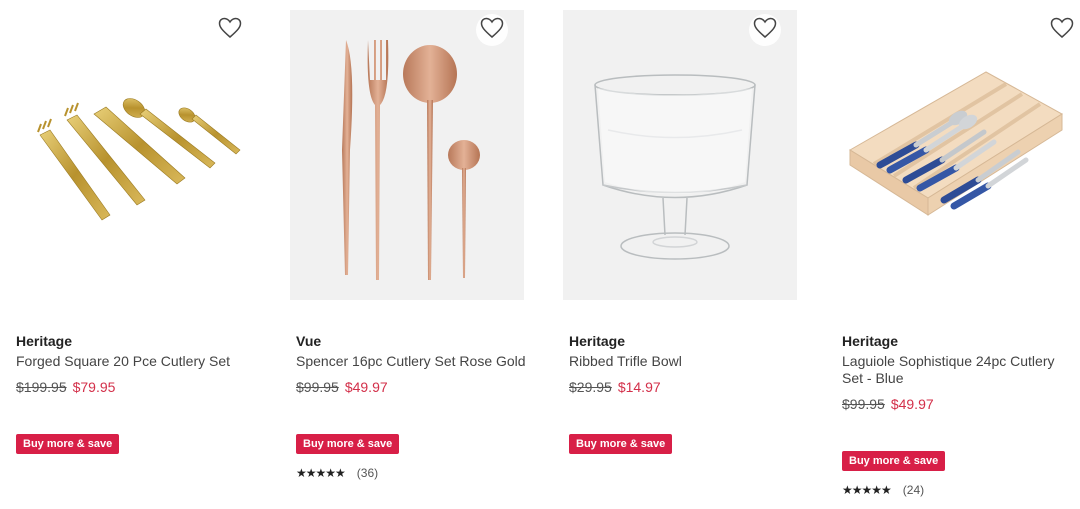  What do you see at coordinates (94, 387) in the screenshot?
I see `now-price: $79.95` at bounding box center [94, 387].